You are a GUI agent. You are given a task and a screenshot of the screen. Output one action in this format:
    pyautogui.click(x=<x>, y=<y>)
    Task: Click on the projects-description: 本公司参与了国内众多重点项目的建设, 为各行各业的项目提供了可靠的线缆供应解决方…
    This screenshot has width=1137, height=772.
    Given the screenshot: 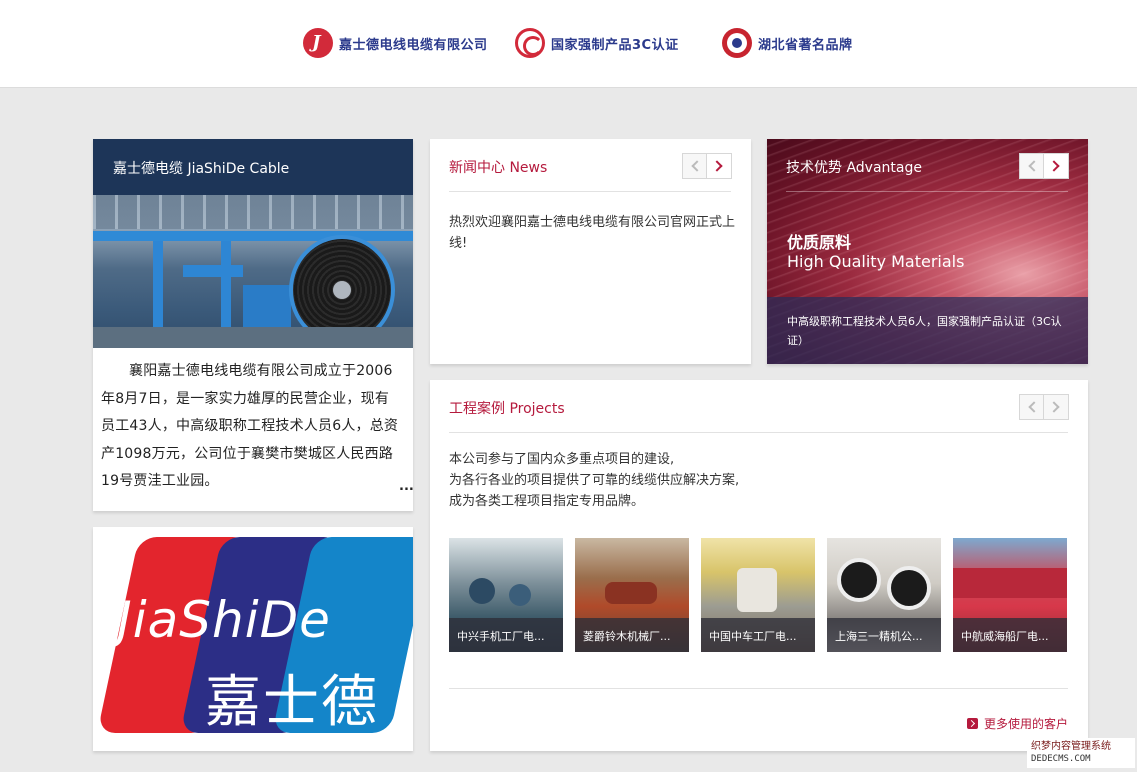 What is the action you would take?
    pyautogui.click(x=594, y=480)
    